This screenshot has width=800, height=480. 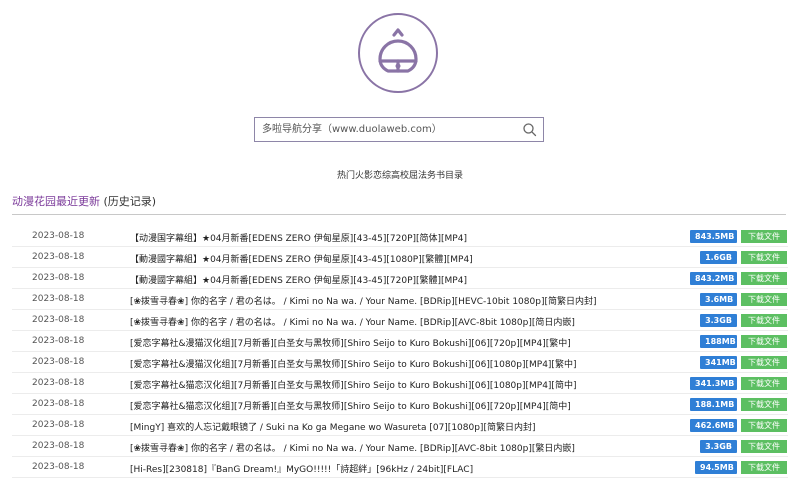 What do you see at coordinates (56, 201) in the screenshot?
I see `section-title: 动漫花园最近更新` at bounding box center [56, 201].